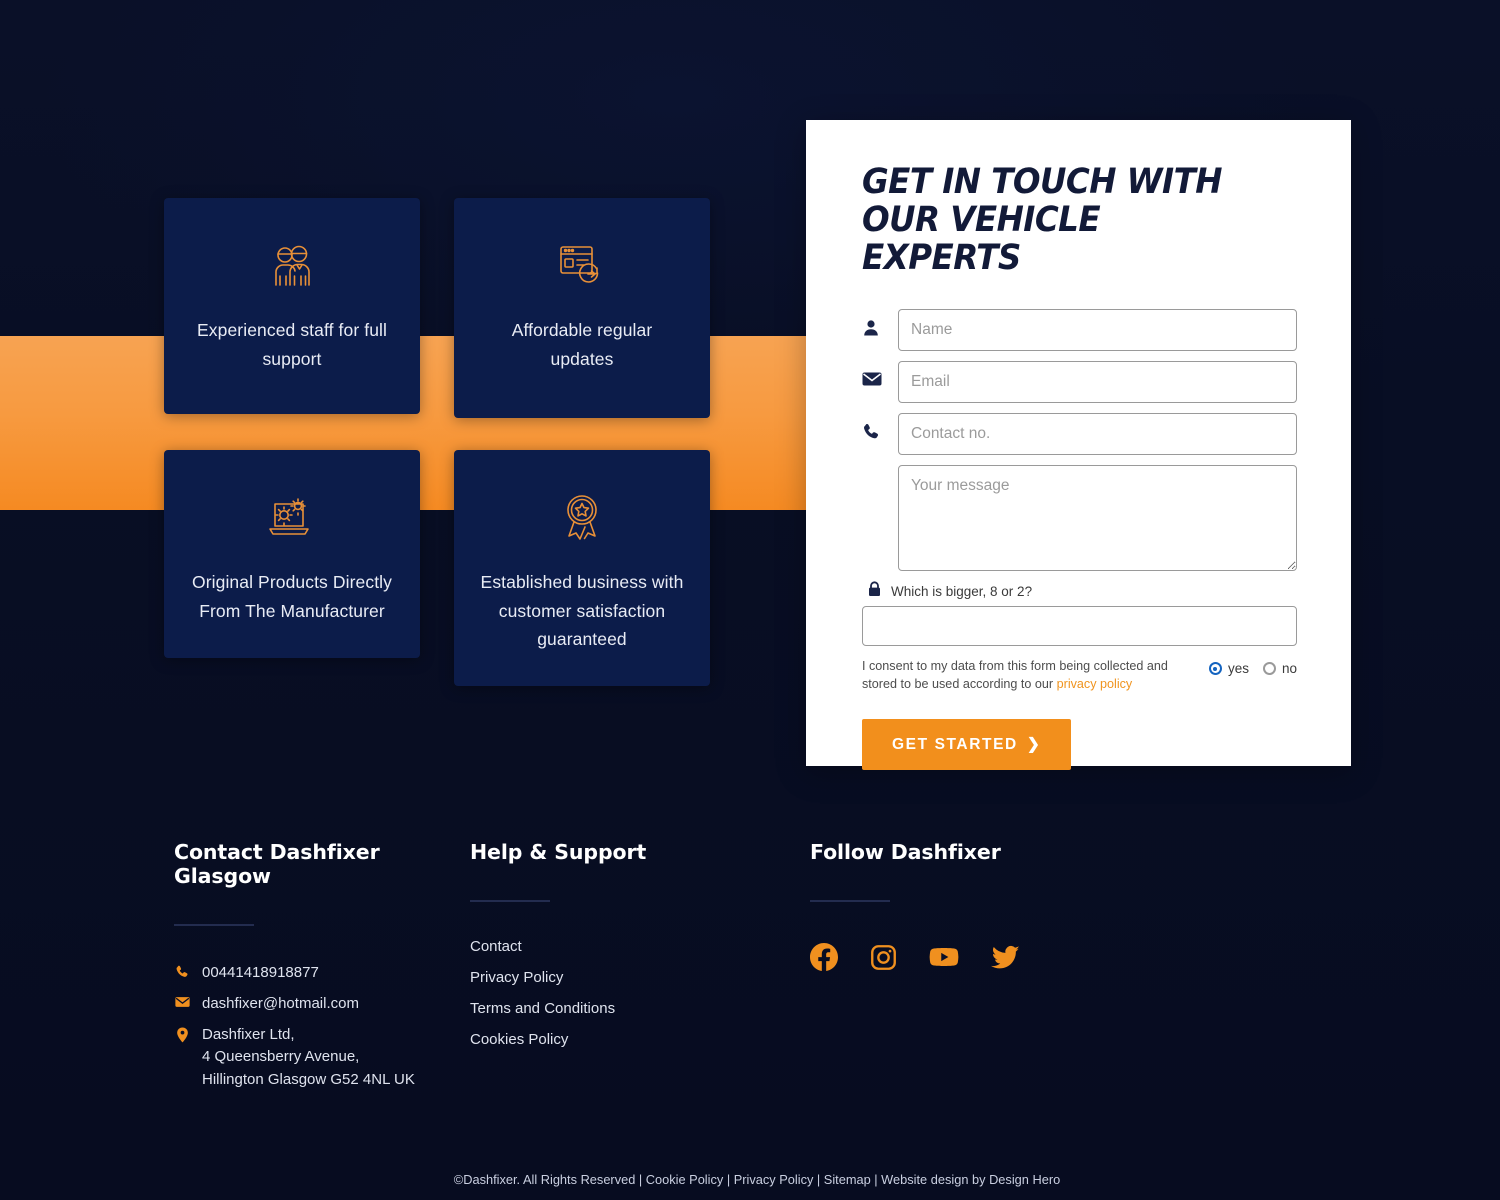  Describe the element at coordinates (277, 864) in the screenshot. I see `footer-contact-heading: Contact Dashfixer Glasgow` at that location.